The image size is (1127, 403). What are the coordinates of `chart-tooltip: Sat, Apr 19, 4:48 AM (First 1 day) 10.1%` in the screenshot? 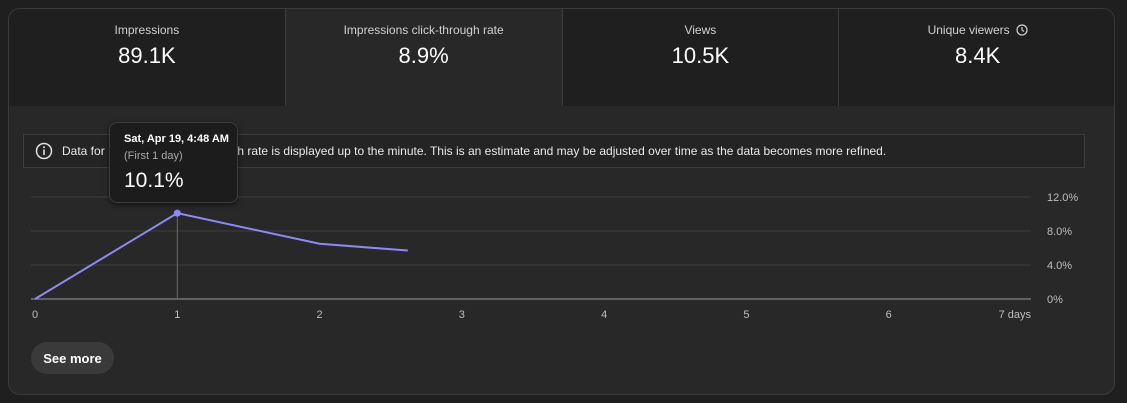 It's located at (173, 162).